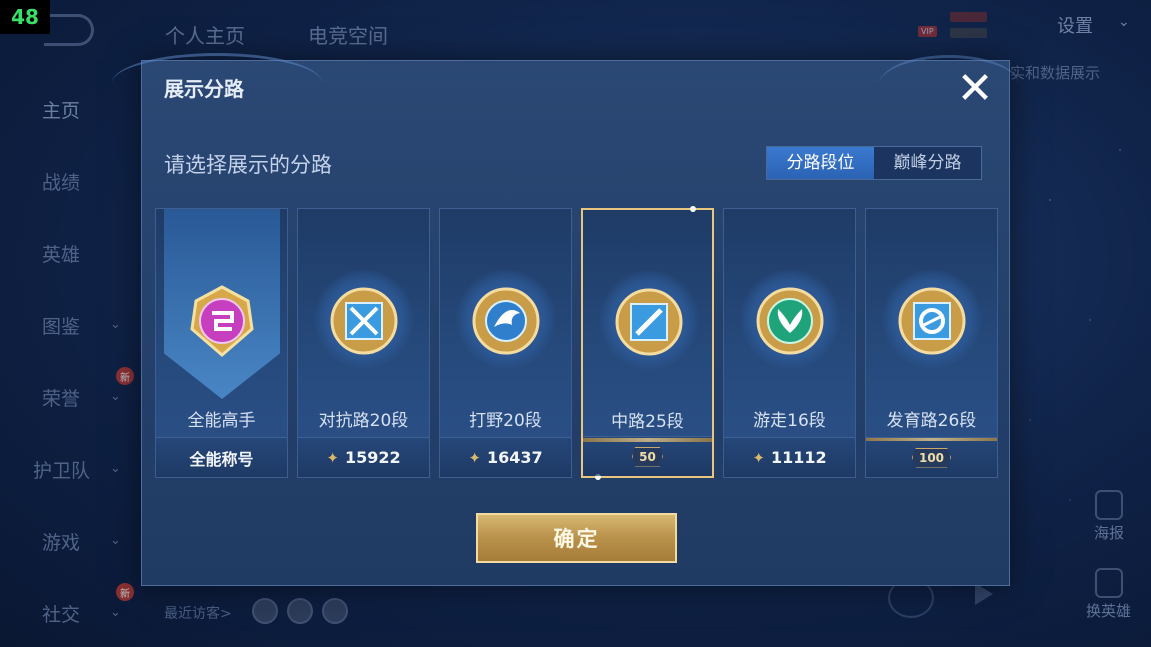 The image size is (1151, 647). What do you see at coordinates (363, 421) in the screenshot?
I see `card-label: 对抗路20段` at bounding box center [363, 421].